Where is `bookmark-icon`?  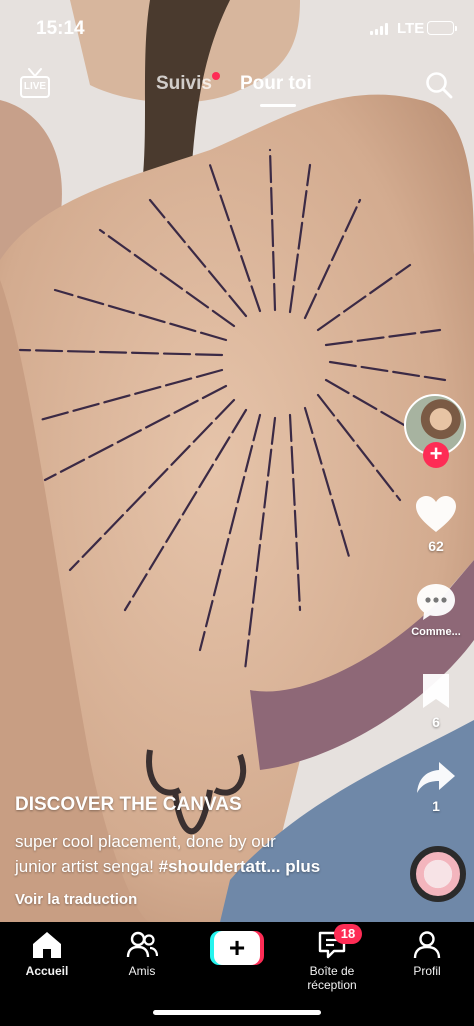
bookmark-icon is located at coordinates (436, 691).